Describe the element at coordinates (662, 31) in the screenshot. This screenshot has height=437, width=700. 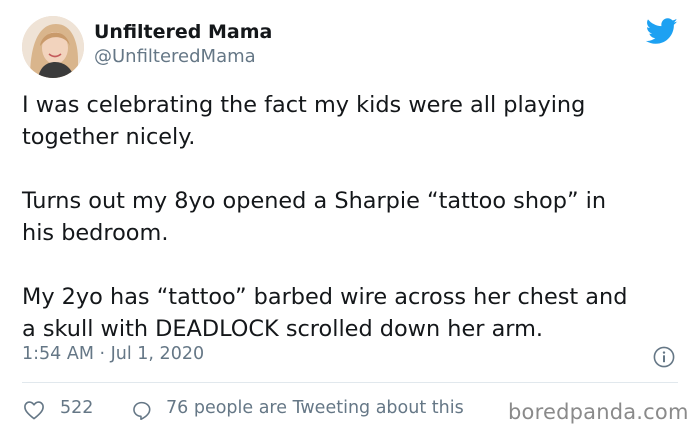
I see `twitter-bird-icon` at that location.